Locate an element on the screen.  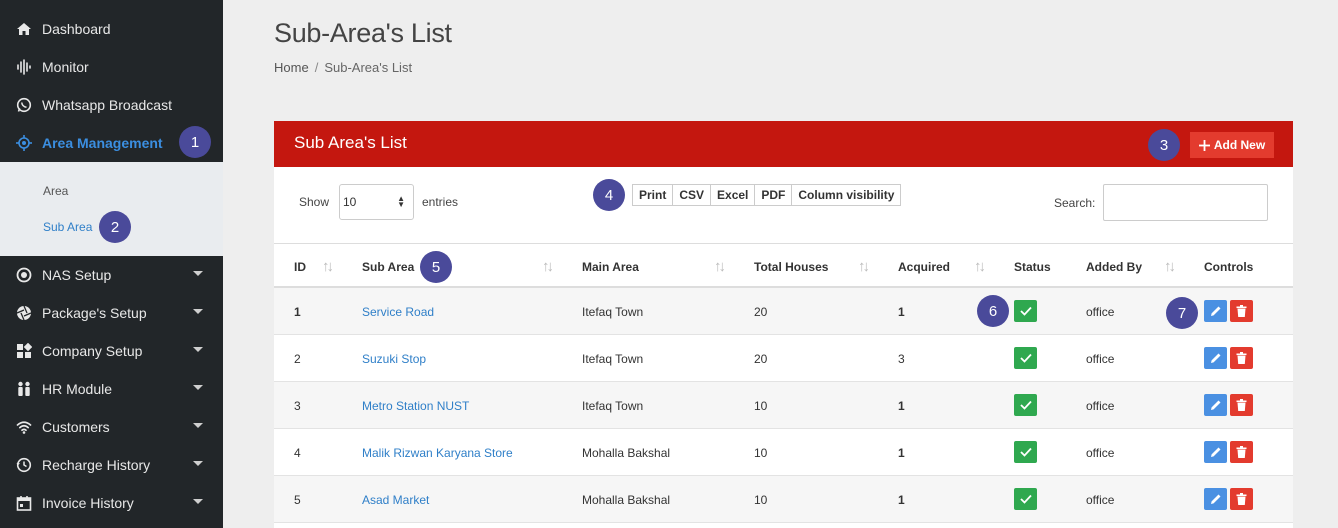
recharge-icon is located at coordinates (24, 465).